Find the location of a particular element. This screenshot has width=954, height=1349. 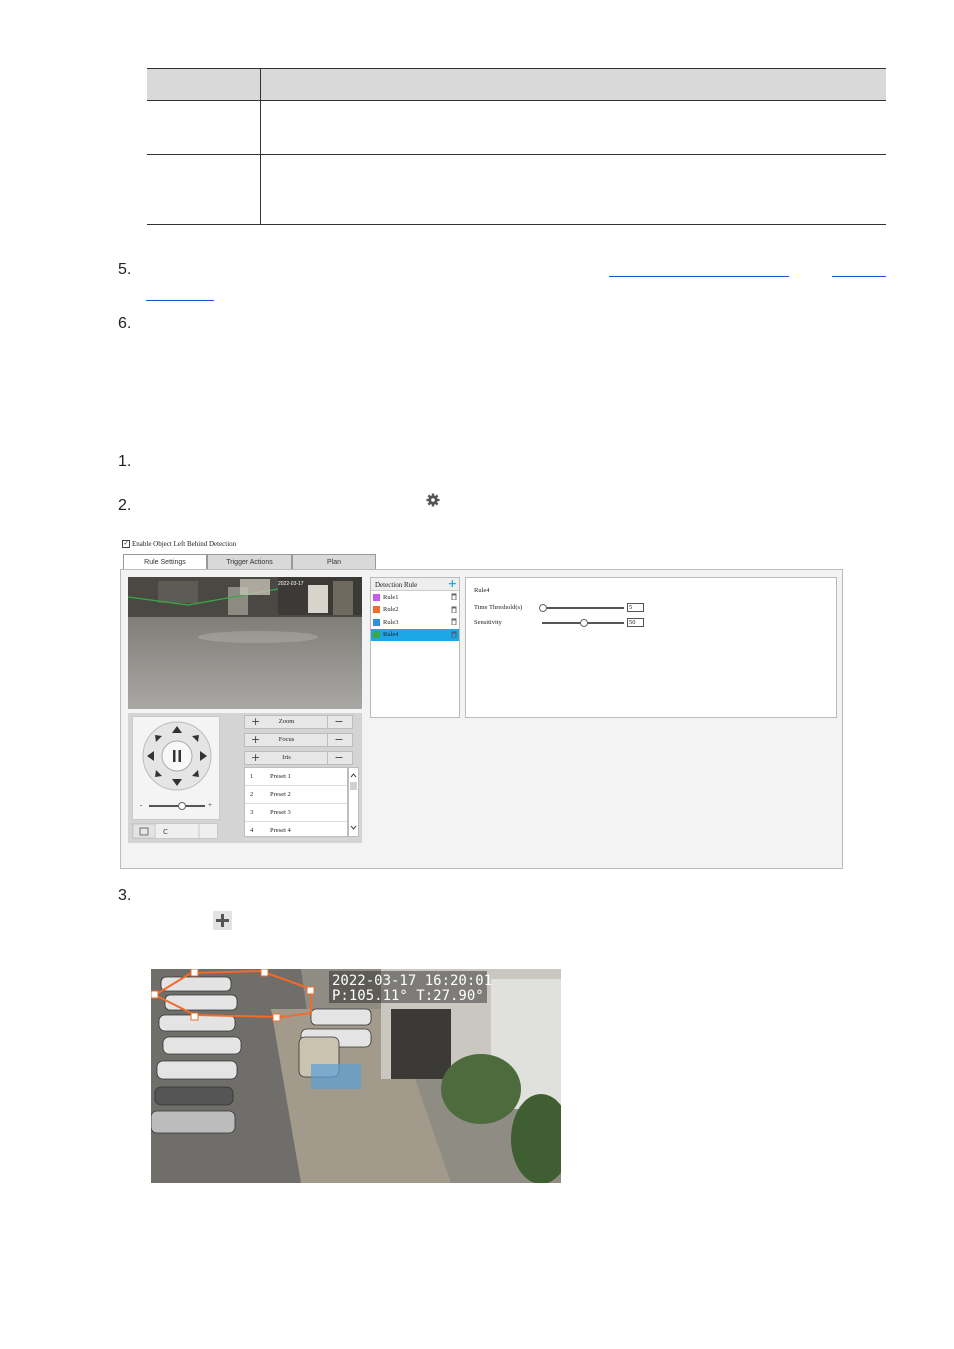

focus-label: Focus is located at coordinates (286, 739).